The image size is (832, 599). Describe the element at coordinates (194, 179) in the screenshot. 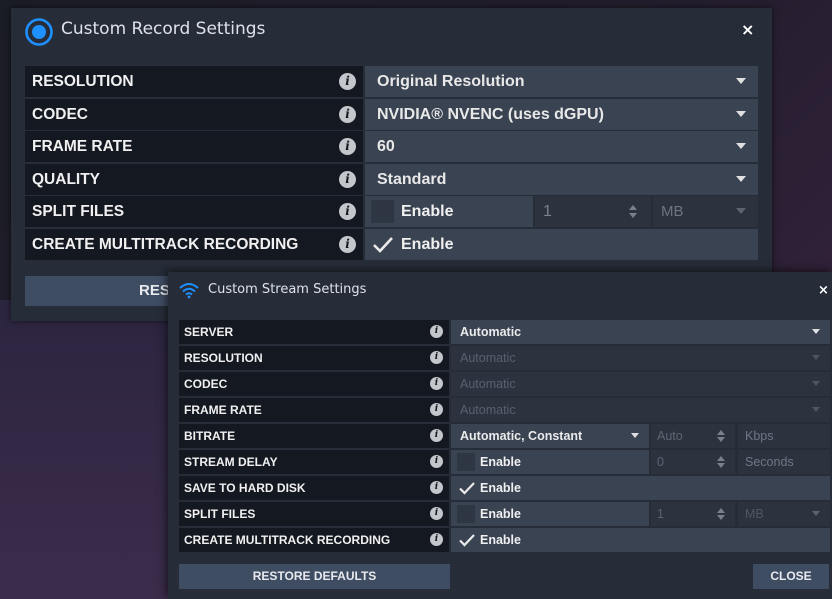

I see `row-label: QUALITY` at that location.